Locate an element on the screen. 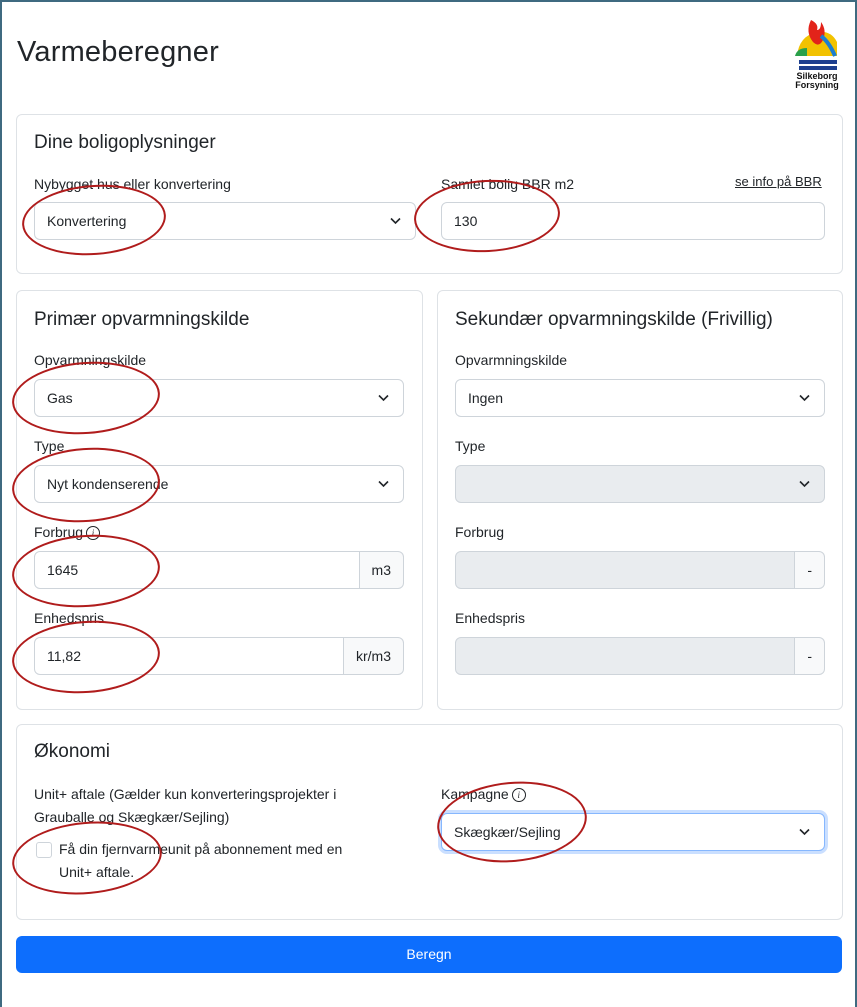 The height and width of the screenshot is (1007, 857). secondary-usage-input is located at coordinates (625, 570).